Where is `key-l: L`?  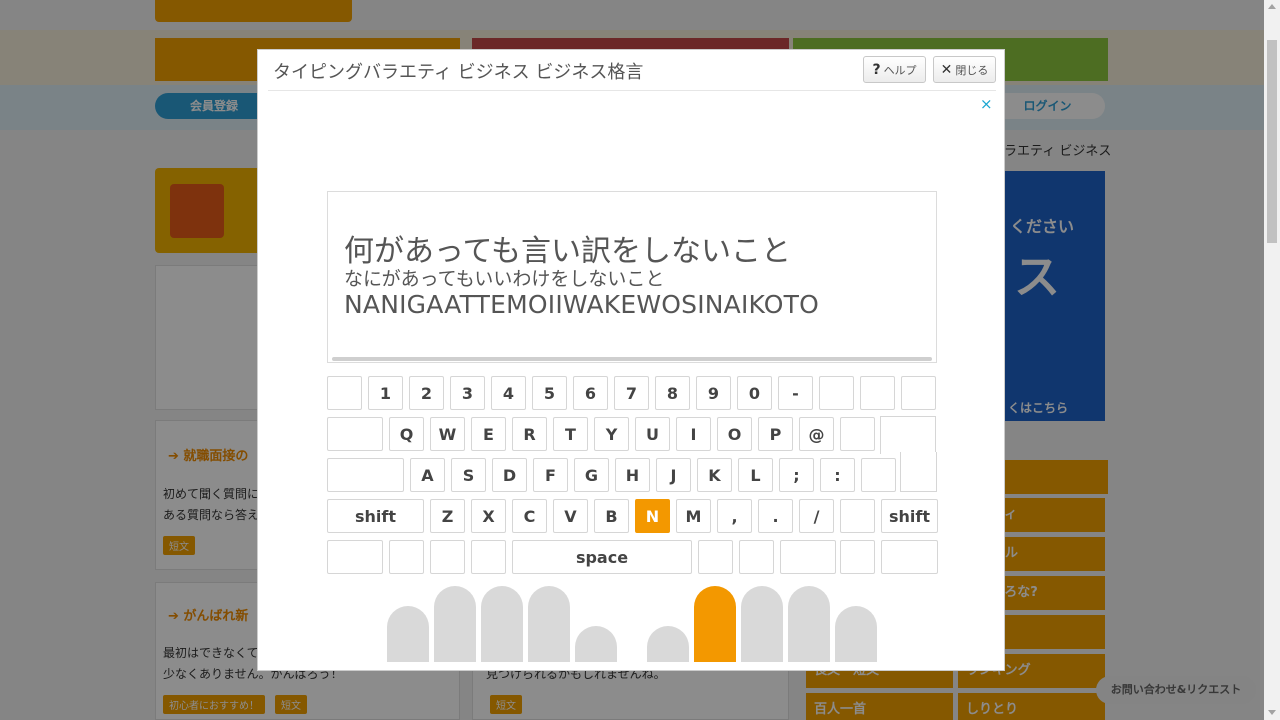
key-l: L is located at coordinates (755, 475).